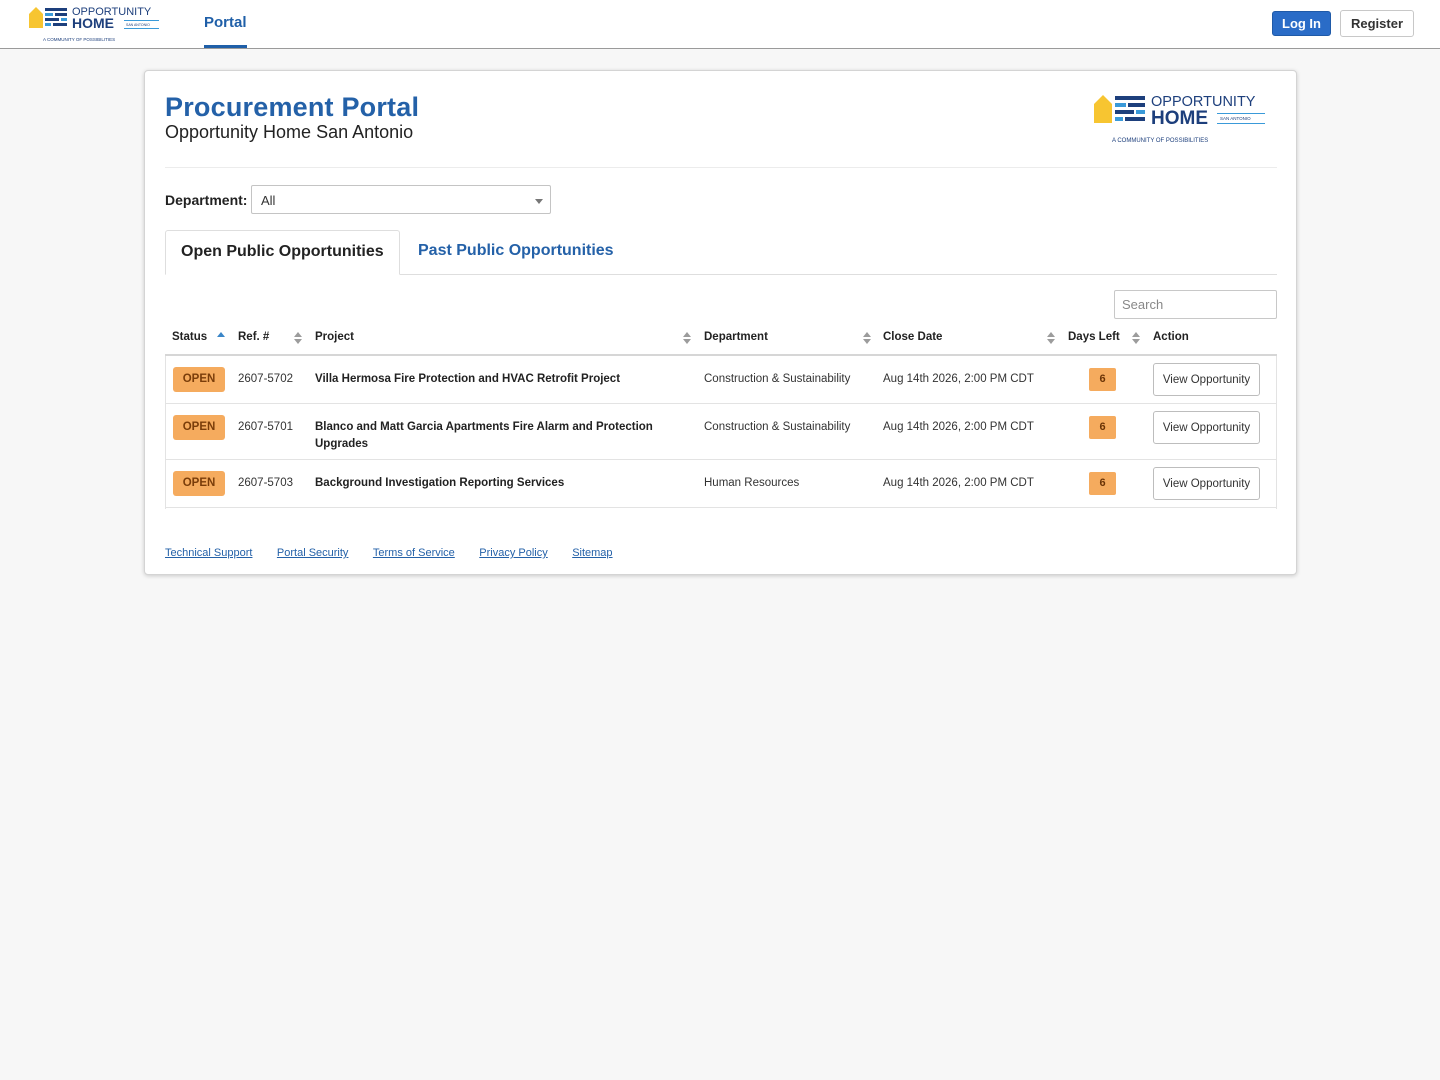 The image size is (1440, 1080). I want to click on login-button: Log In, so click(1301, 23).